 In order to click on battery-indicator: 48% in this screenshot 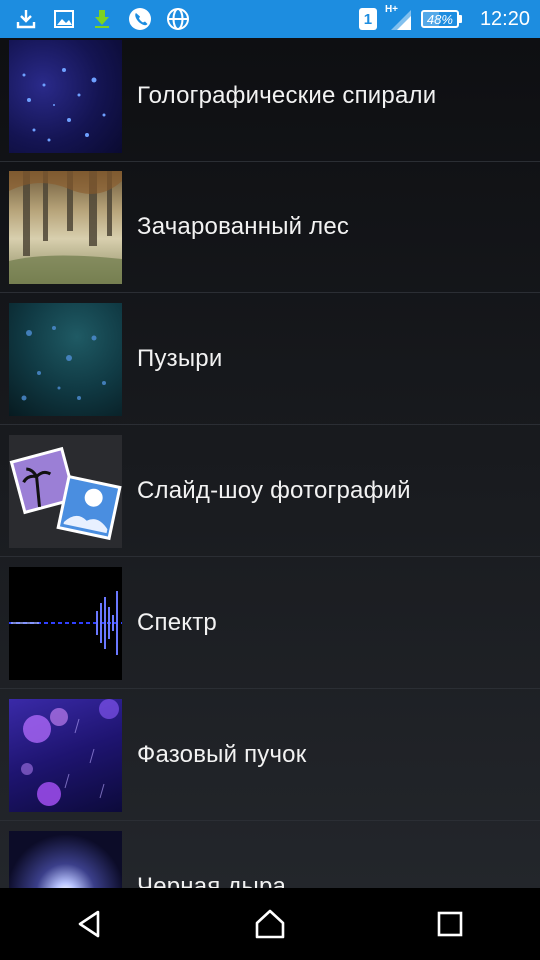, I will do `click(441, 19)`.